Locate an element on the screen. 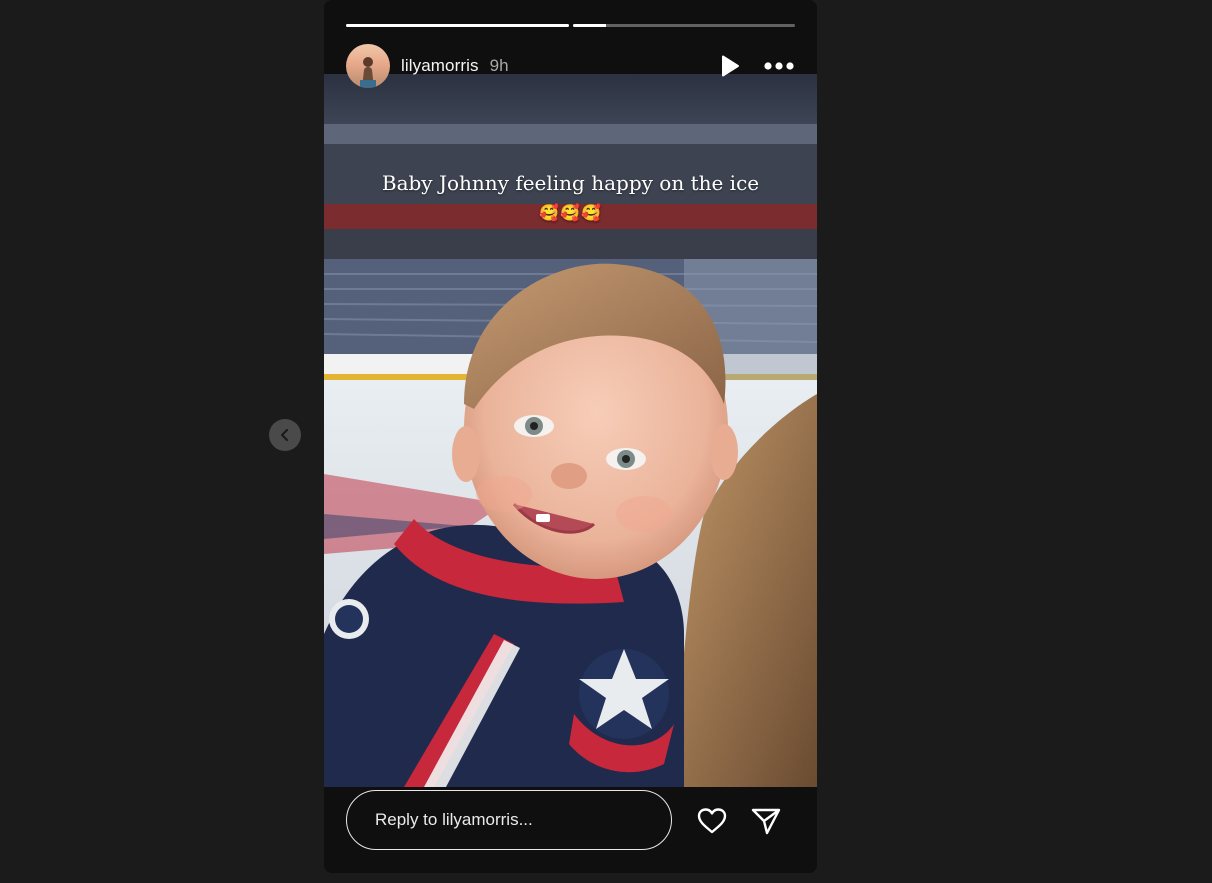 This screenshot has width=1212, height=883. caption-text: Baby Johnny feeling happy on the ice is located at coordinates (570, 183).